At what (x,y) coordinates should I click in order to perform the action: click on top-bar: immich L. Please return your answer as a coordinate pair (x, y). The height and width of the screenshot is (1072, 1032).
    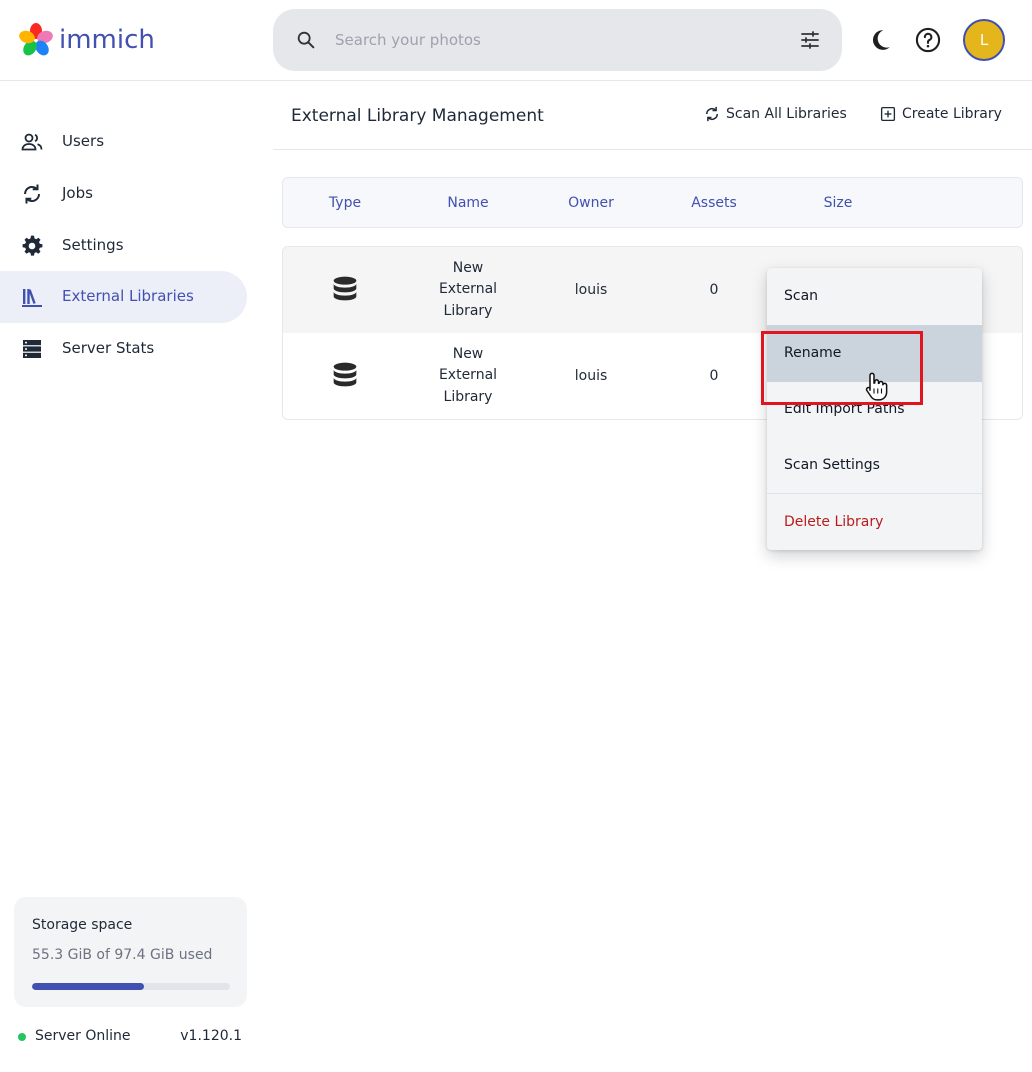
    Looking at the image, I should click on (516, 40).